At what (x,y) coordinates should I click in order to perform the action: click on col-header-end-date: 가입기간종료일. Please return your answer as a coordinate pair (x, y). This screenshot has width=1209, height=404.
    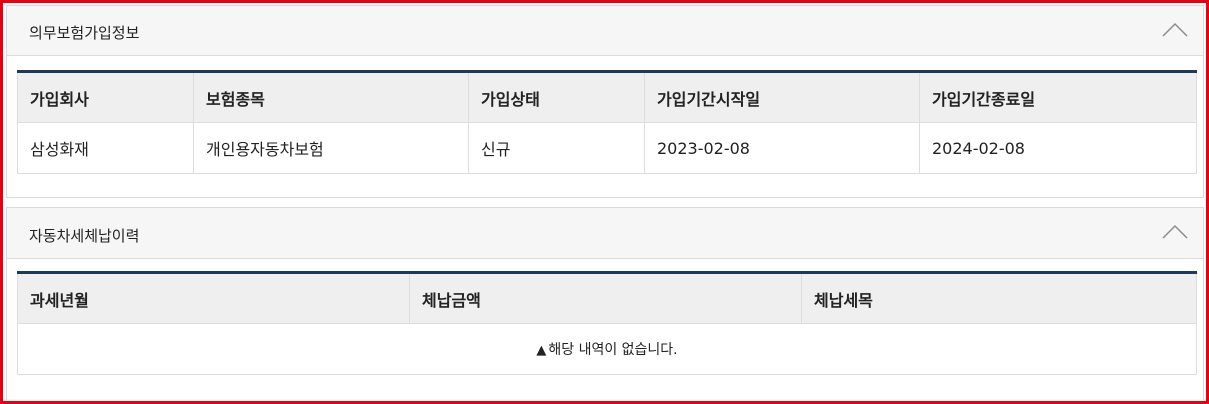
    Looking at the image, I should click on (1058, 97).